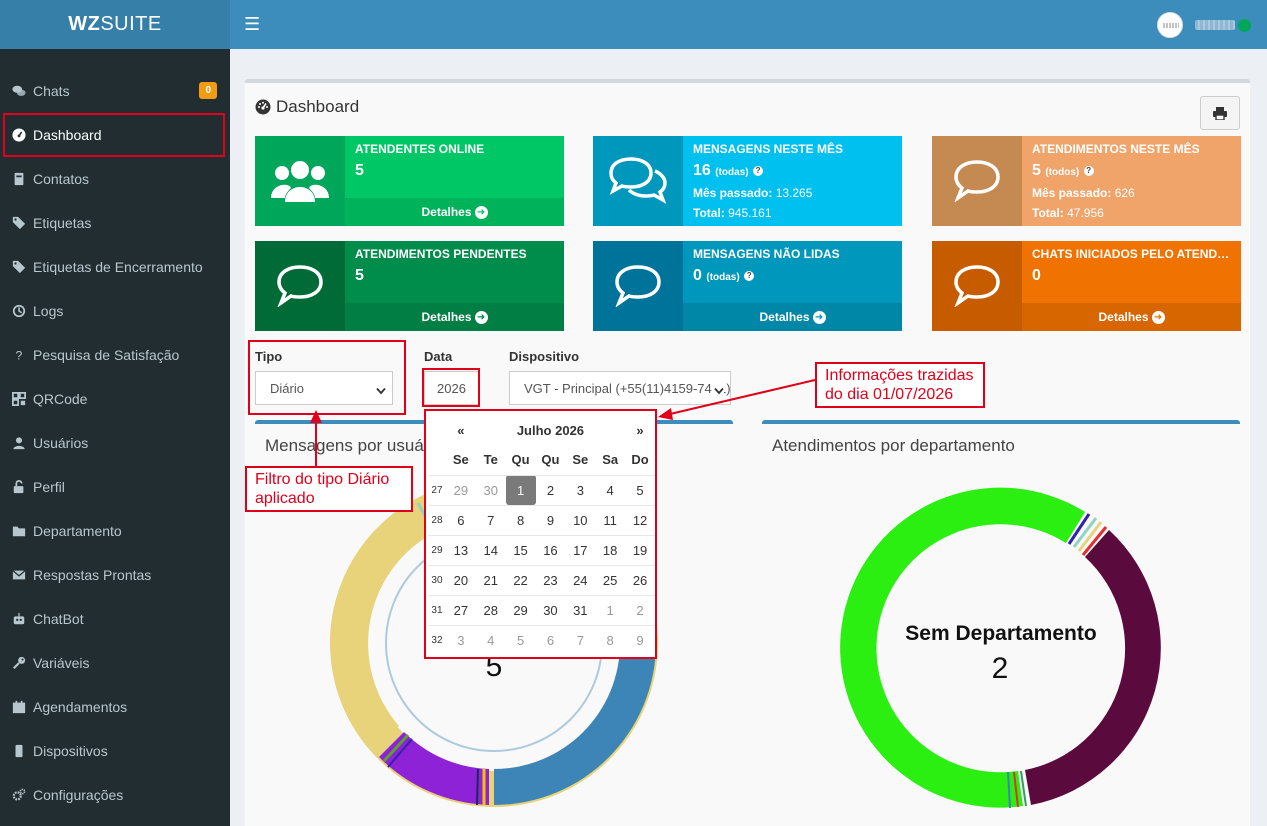 The height and width of the screenshot is (826, 1267). What do you see at coordinates (115, 311) in the screenshot?
I see `sidebar-item-logs: Logs` at bounding box center [115, 311].